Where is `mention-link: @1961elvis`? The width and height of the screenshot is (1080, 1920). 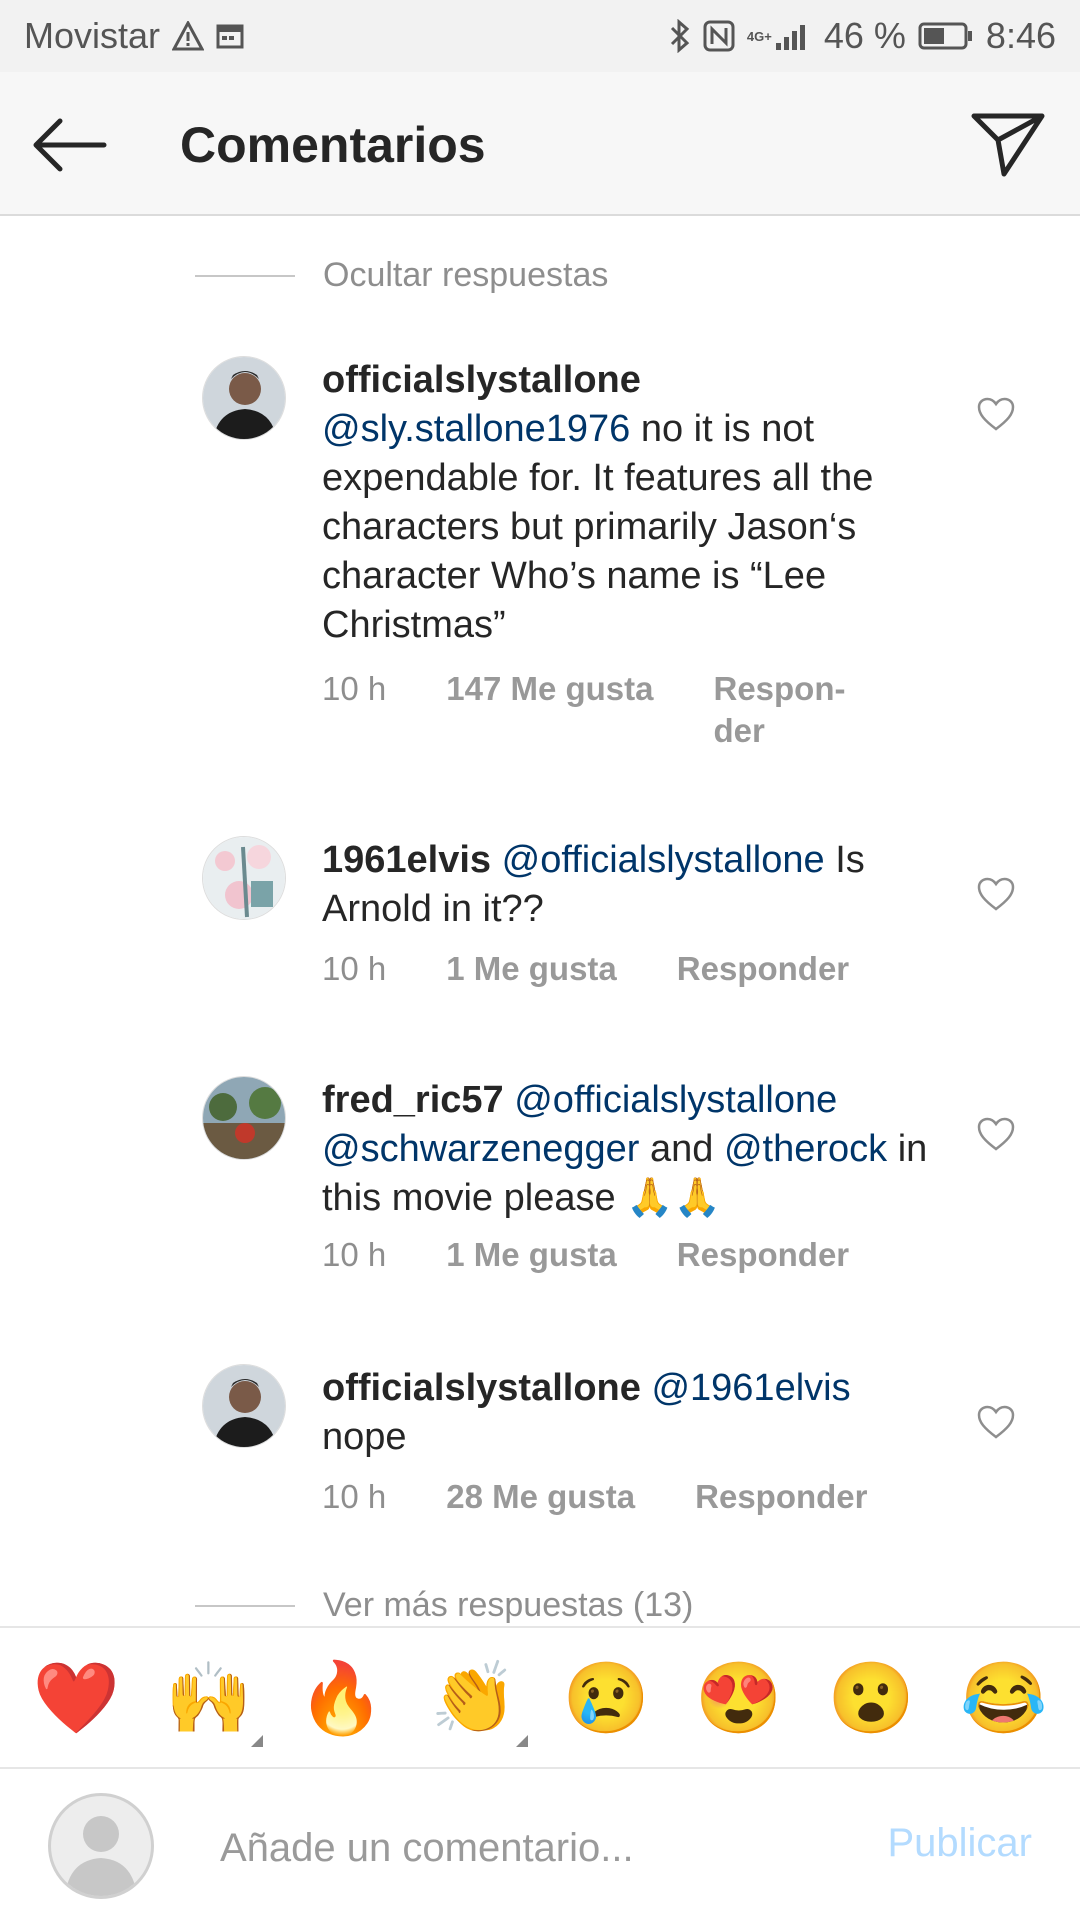 mention-link: @1961elvis is located at coordinates (750, 1388).